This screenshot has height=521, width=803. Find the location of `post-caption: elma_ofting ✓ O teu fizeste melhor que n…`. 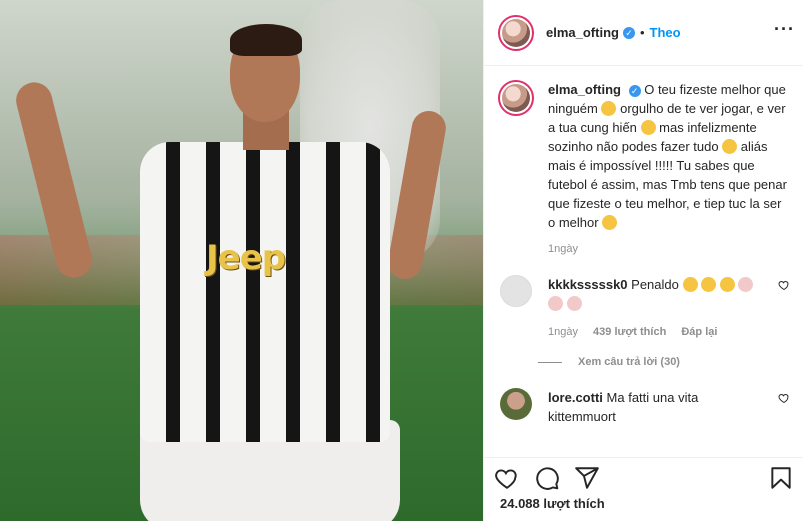

post-caption: elma_ofting ✓ O teu fizeste melhor que n… is located at coordinates (643, 169).